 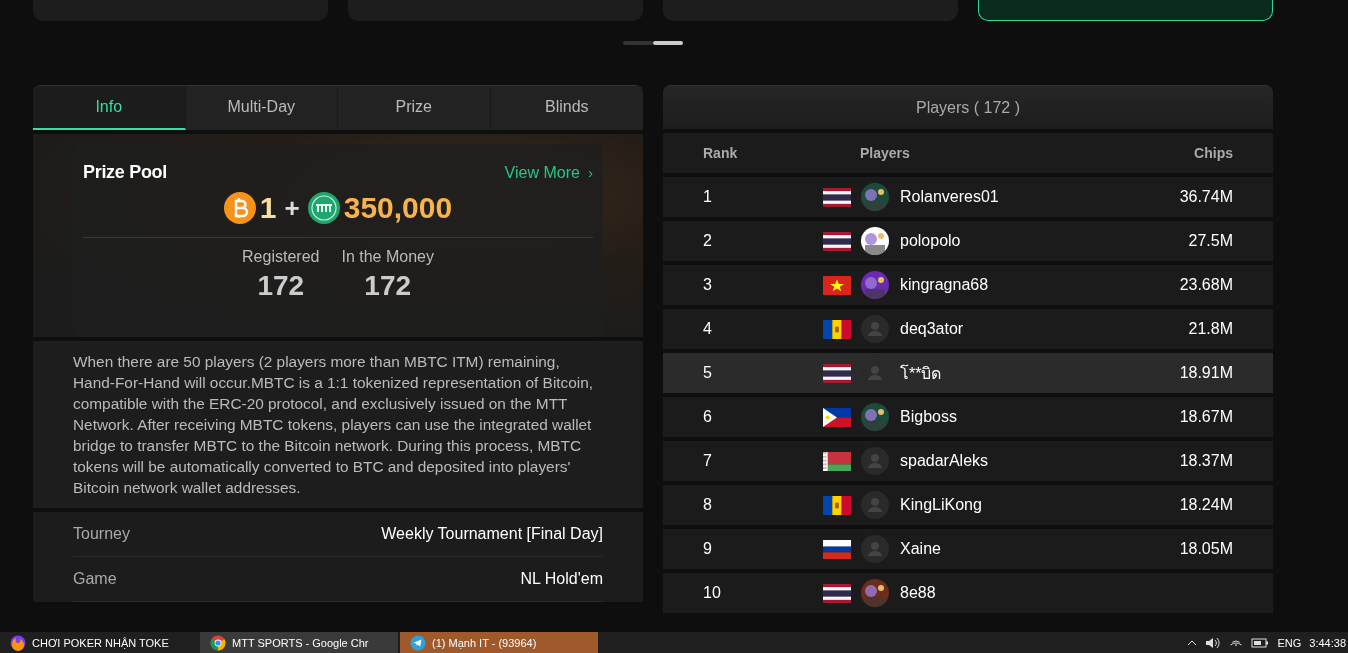 I want to click on detail-value: Weekly Tournament [Final Day], so click(x=492, y=534).